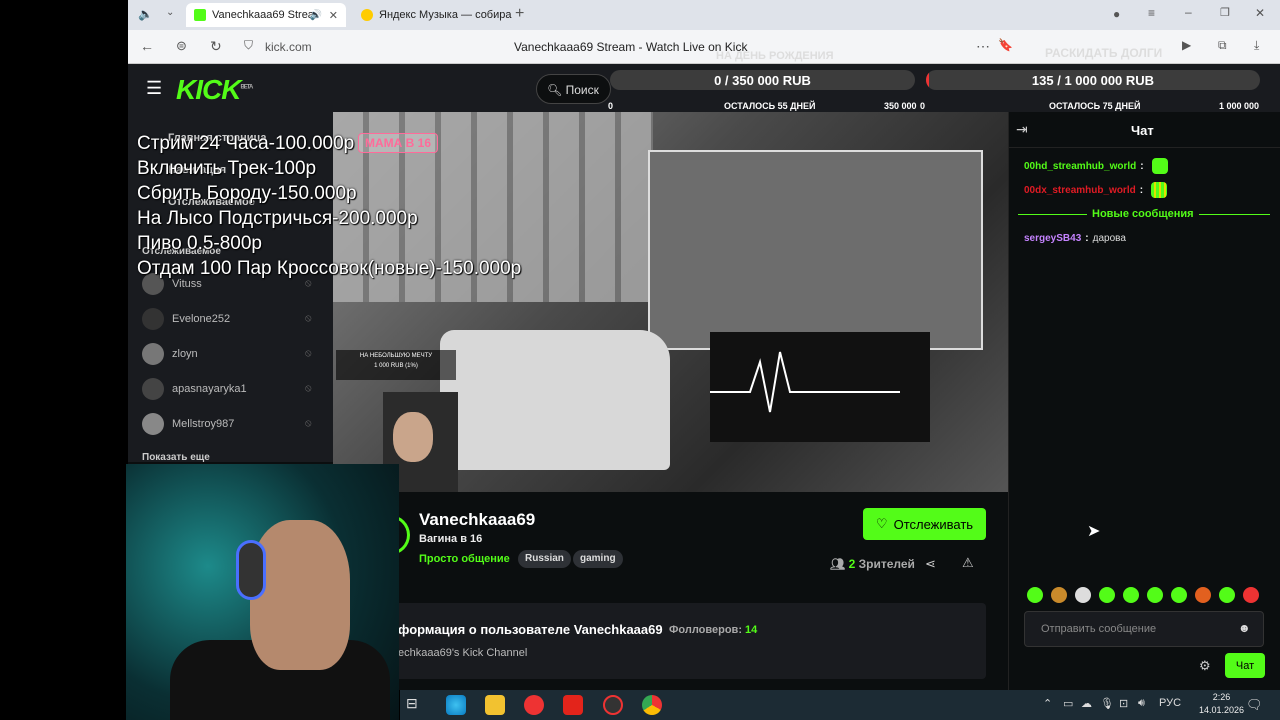 The image size is (1280, 720). Describe the element at coordinates (263, 15) in the screenshot. I see `tab-label: Vanechkaaa69 Strea` at that location.